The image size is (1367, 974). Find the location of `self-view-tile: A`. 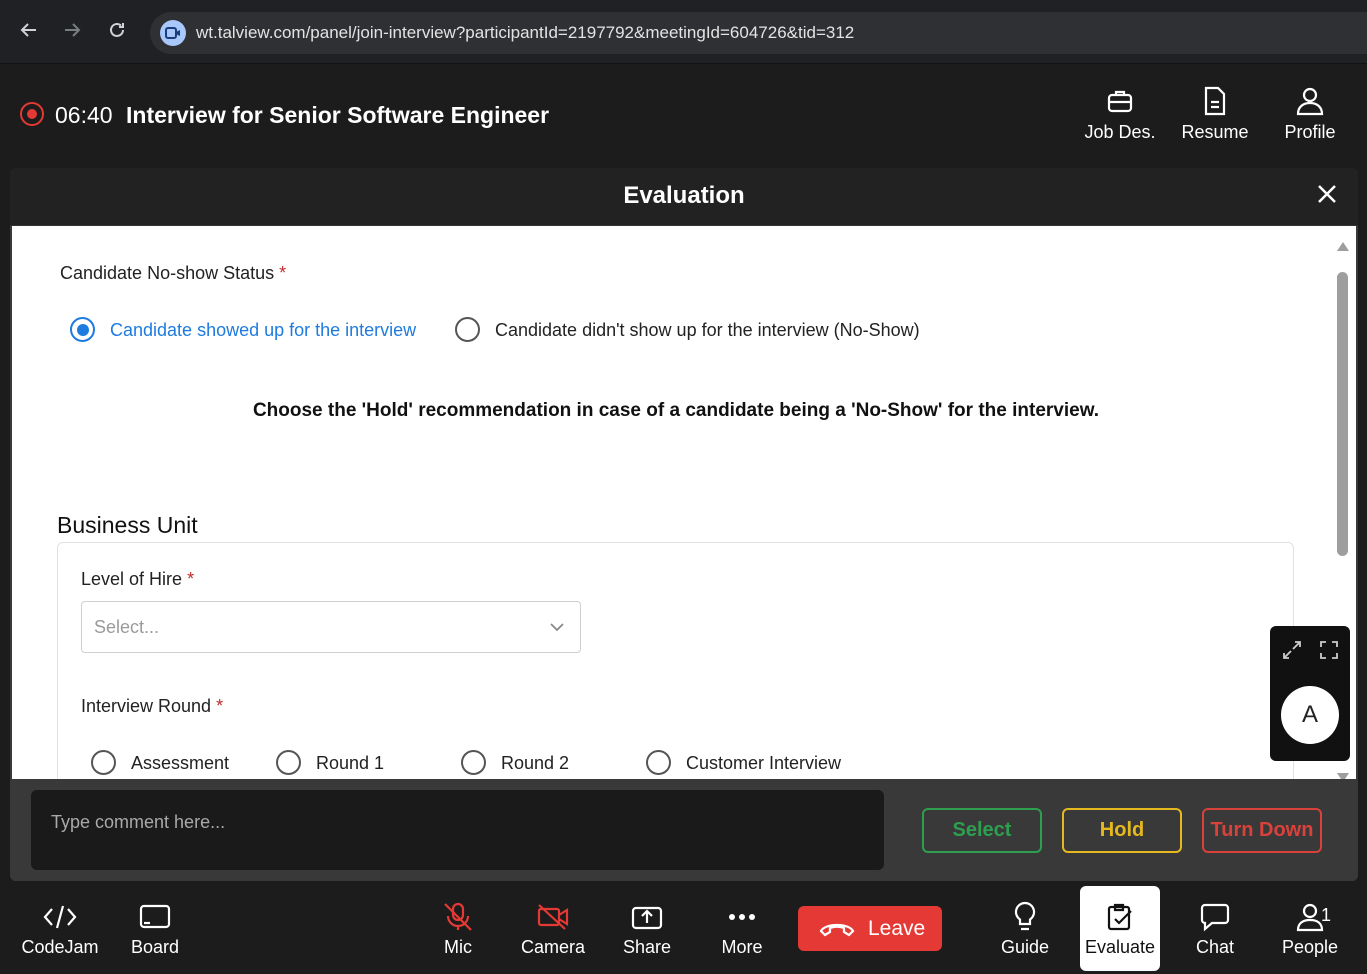

self-view-tile: A is located at coordinates (1310, 693).